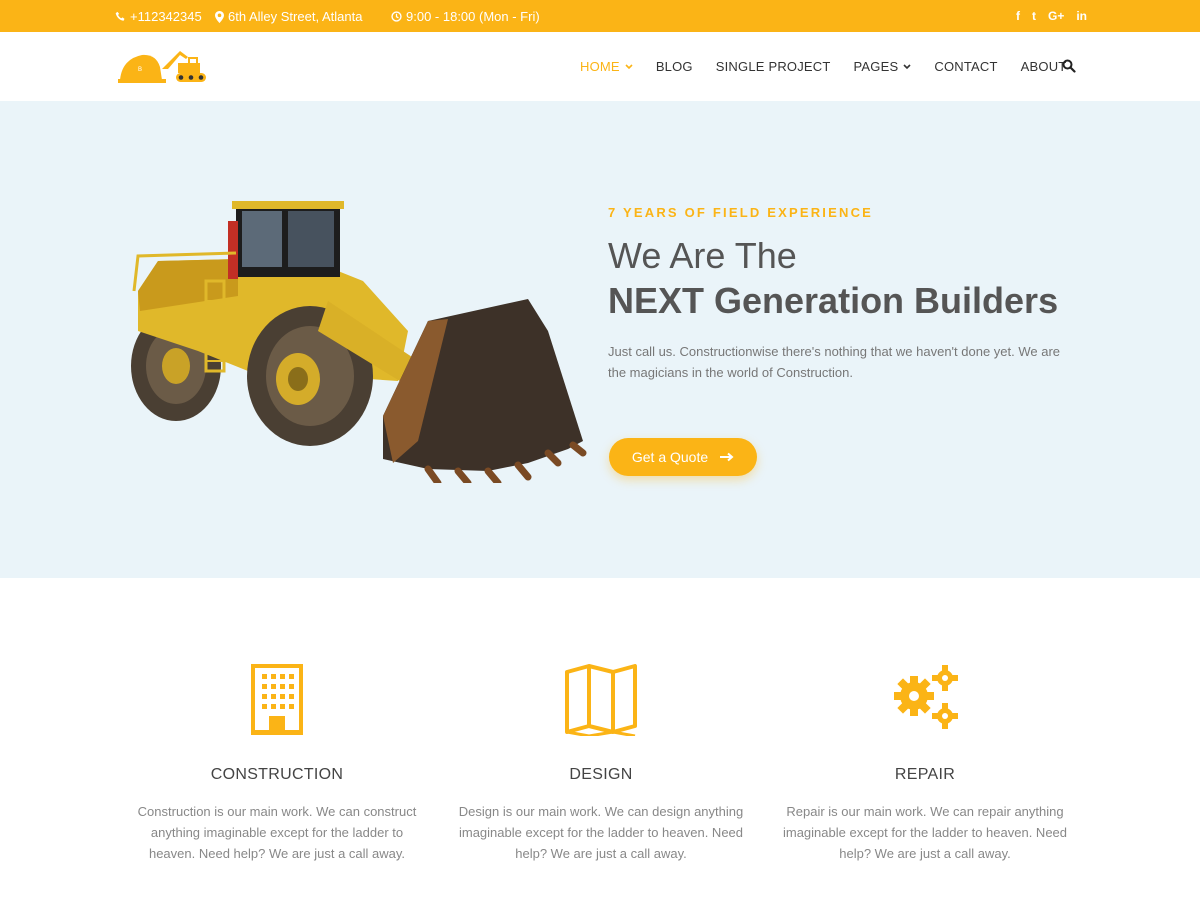  I want to click on arrow-right-icon, so click(727, 457).